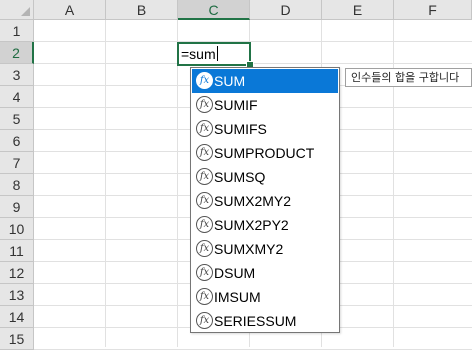 The image size is (472, 350). Describe the element at coordinates (255, 321) in the screenshot. I see `autocomplete-item-label: SERIESSUM` at that location.